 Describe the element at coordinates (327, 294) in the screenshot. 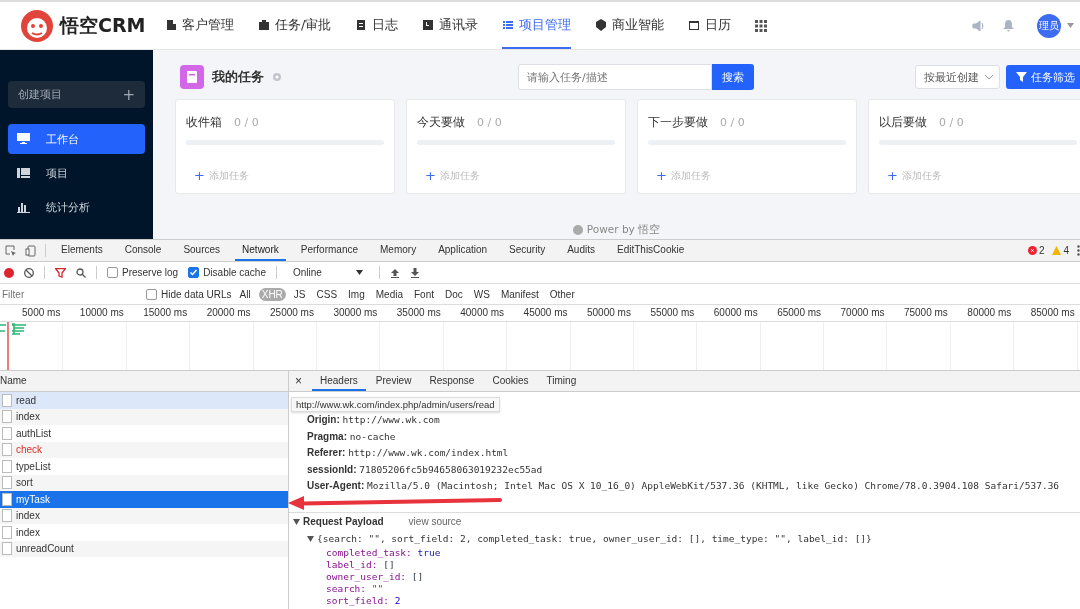

I see `type-filter-button: CSS` at that location.